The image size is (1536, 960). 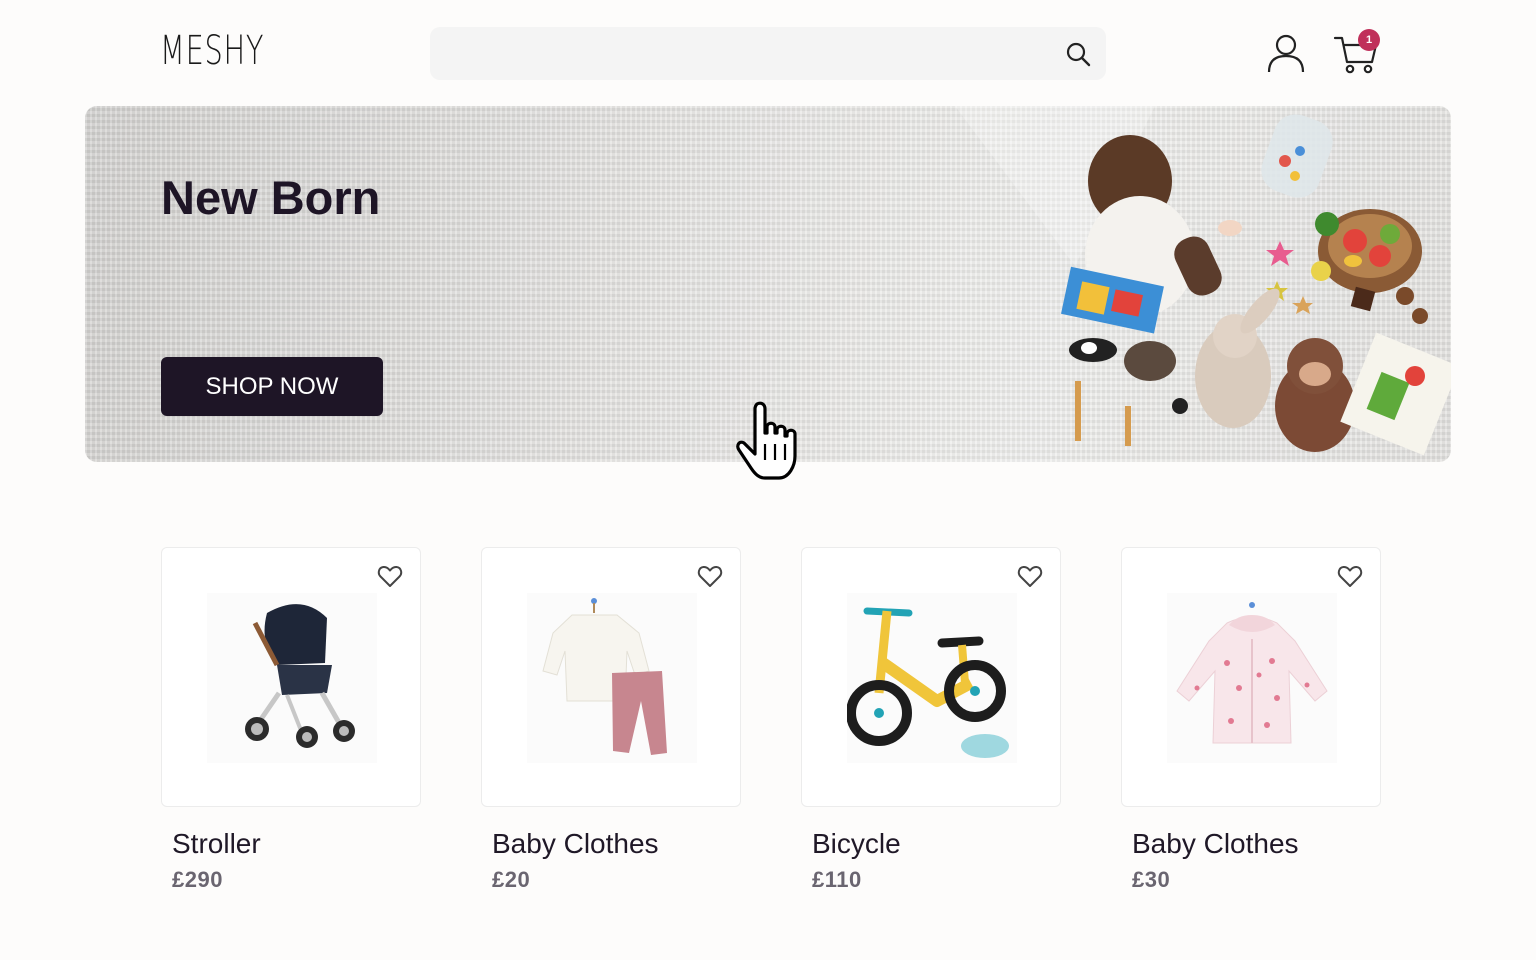 I want to click on product-name: Bicycle, so click(x=931, y=844).